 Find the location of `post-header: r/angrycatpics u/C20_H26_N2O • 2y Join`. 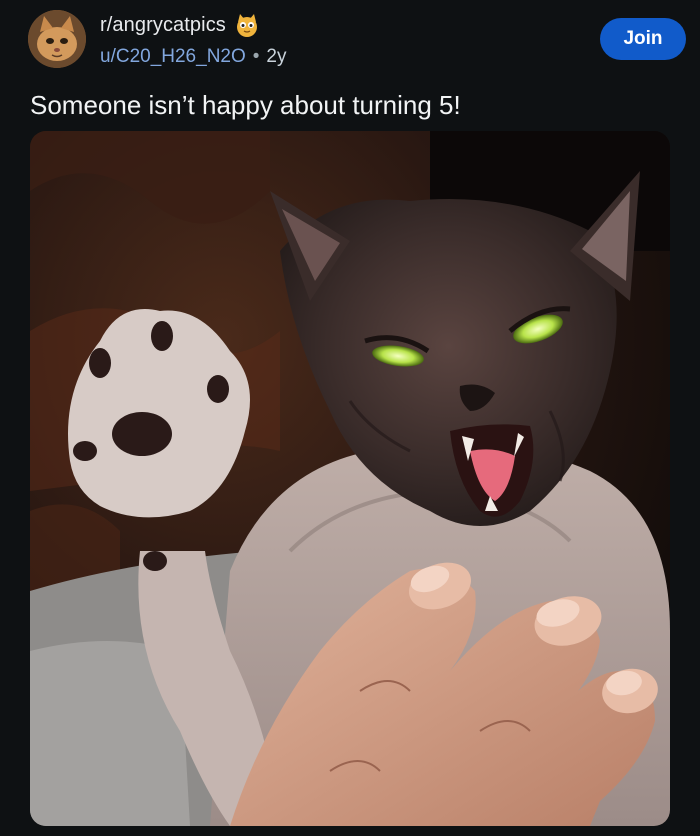

post-header: r/angrycatpics u/C20_H26_N2O • 2y Join is located at coordinates (350, 39).